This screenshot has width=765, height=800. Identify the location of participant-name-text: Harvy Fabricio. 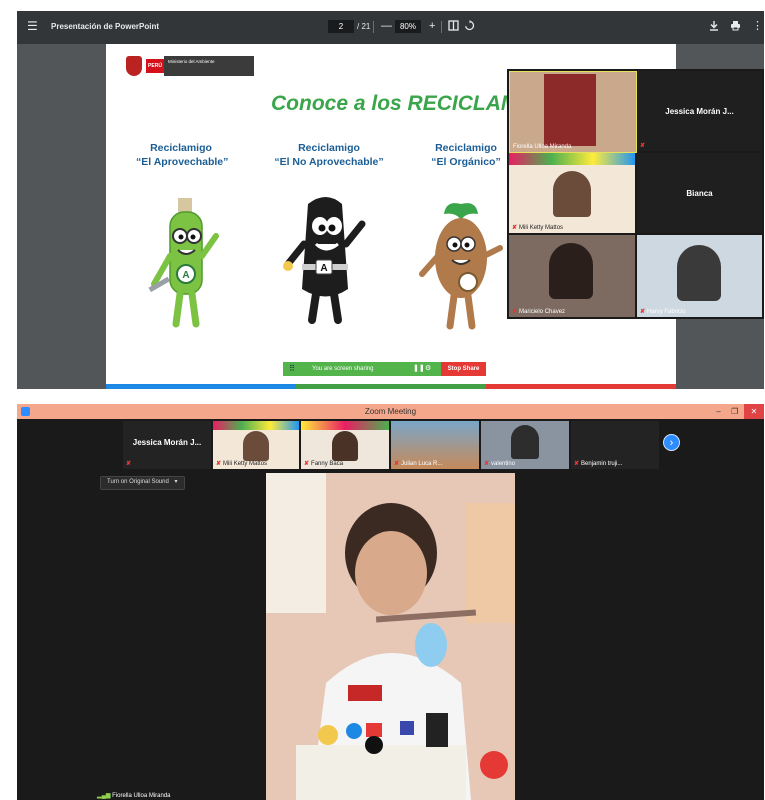
(666, 312).